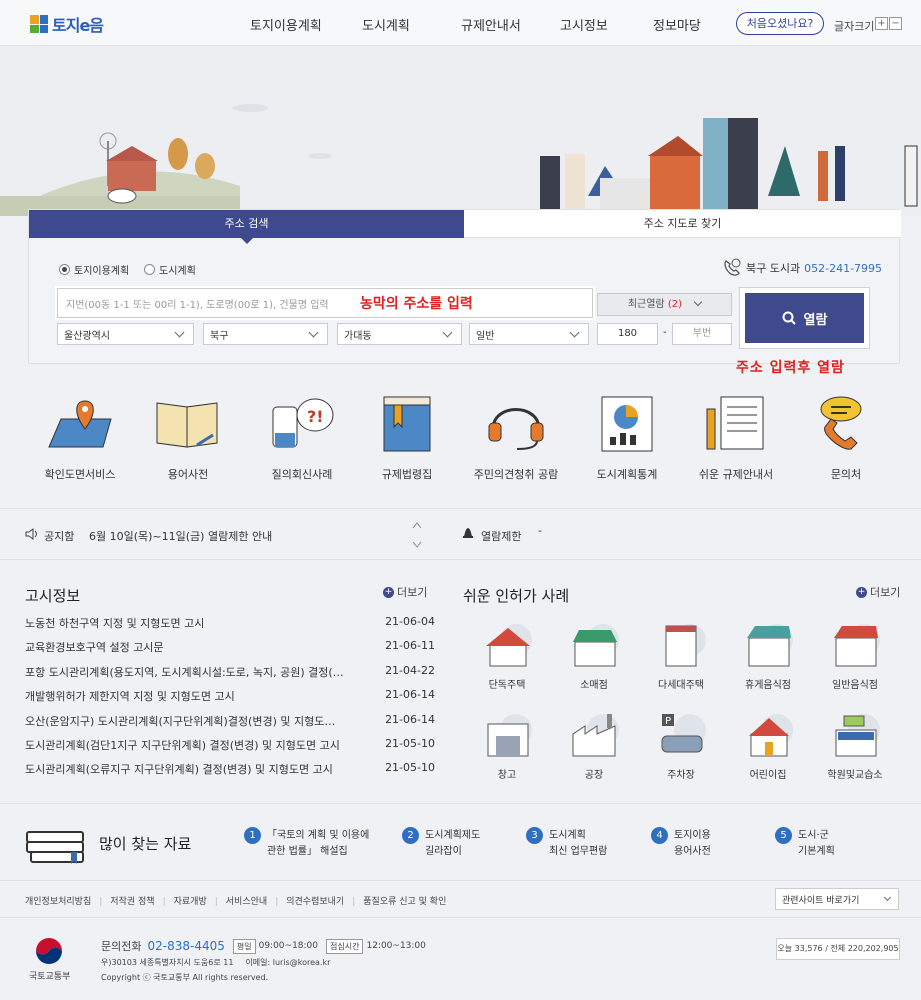 This screenshot has width=921, height=1000. I want to click on gosi-item: 교육환경보호구역 설정 고시문 21-06-11, so click(230, 647).